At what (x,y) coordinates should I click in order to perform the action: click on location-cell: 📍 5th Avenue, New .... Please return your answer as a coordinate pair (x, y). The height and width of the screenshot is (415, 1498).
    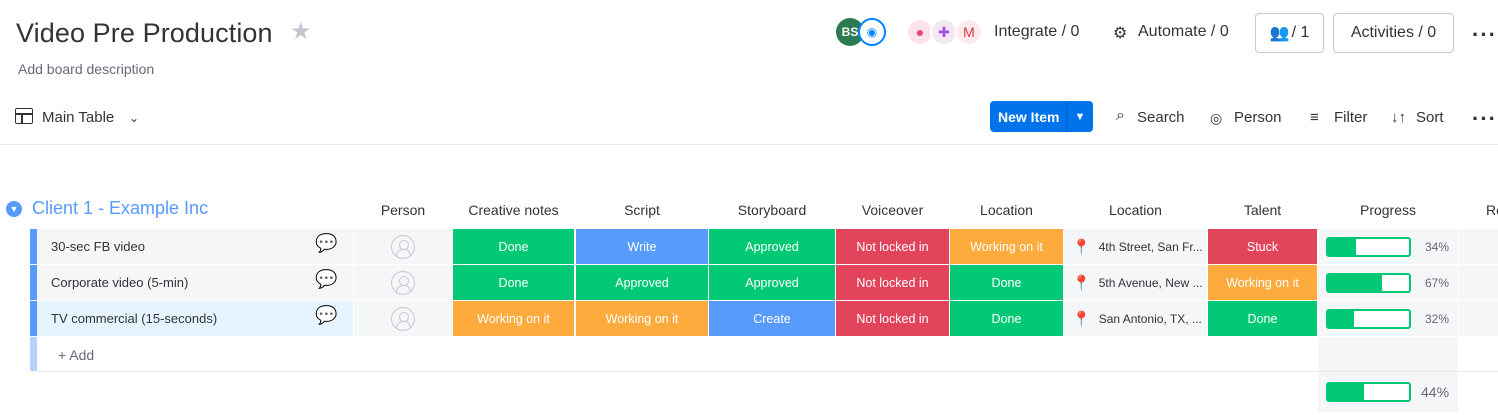
    Looking at the image, I should click on (1135, 282).